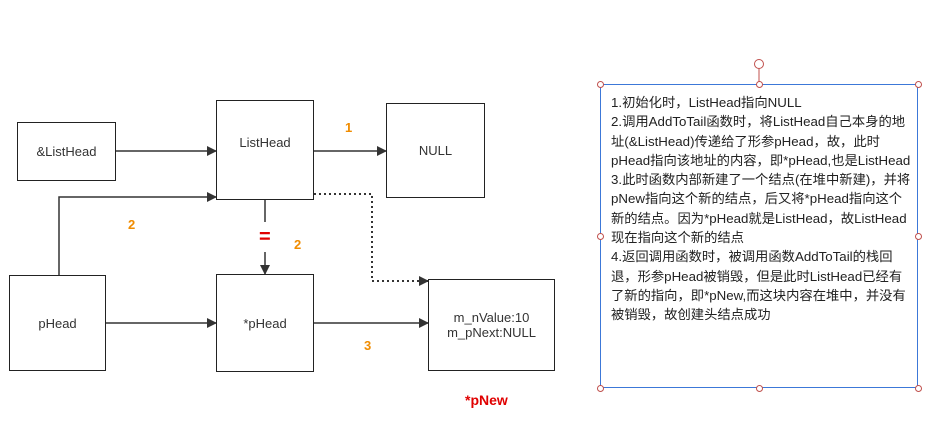 The height and width of the screenshot is (424, 943). I want to click on selection-frame, so click(759, 76).